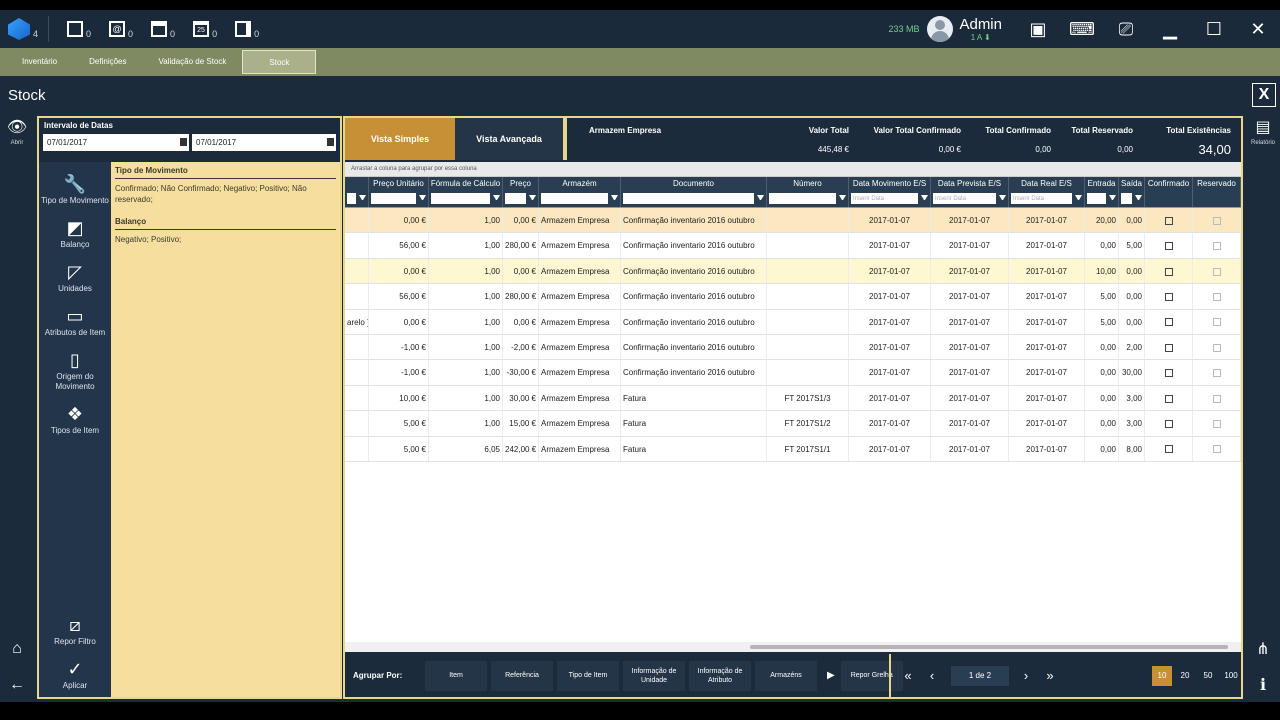 The width and height of the screenshot is (1280, 720). Describe the element at coordinates (970, 184) in the screenshot. I see `column-header: Data Prevista E/S` at that location.